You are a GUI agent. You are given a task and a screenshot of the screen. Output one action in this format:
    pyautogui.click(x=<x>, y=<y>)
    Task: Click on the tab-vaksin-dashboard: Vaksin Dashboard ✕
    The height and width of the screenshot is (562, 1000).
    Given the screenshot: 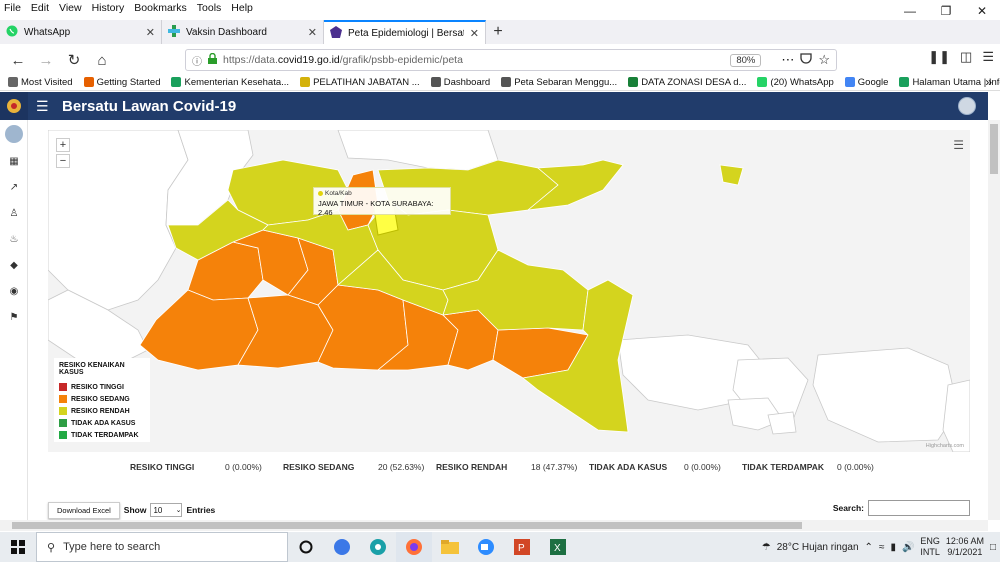 What is the action you would take?
    pyautogui.click(x=243, y=32)
    